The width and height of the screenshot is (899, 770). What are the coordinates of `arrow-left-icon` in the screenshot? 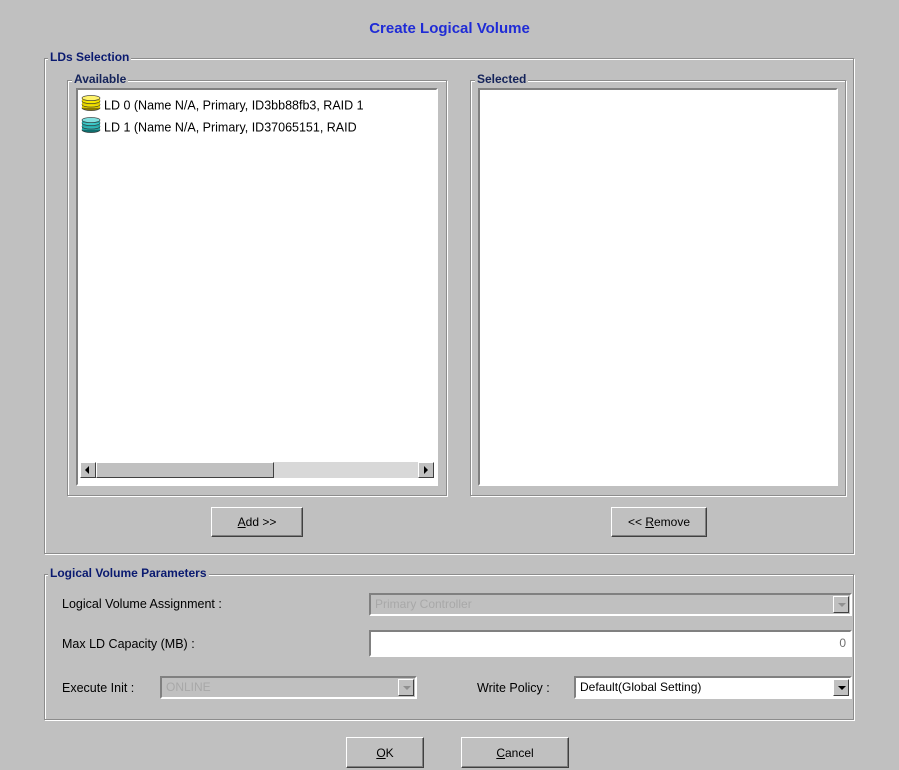 It's located at (87, 470).